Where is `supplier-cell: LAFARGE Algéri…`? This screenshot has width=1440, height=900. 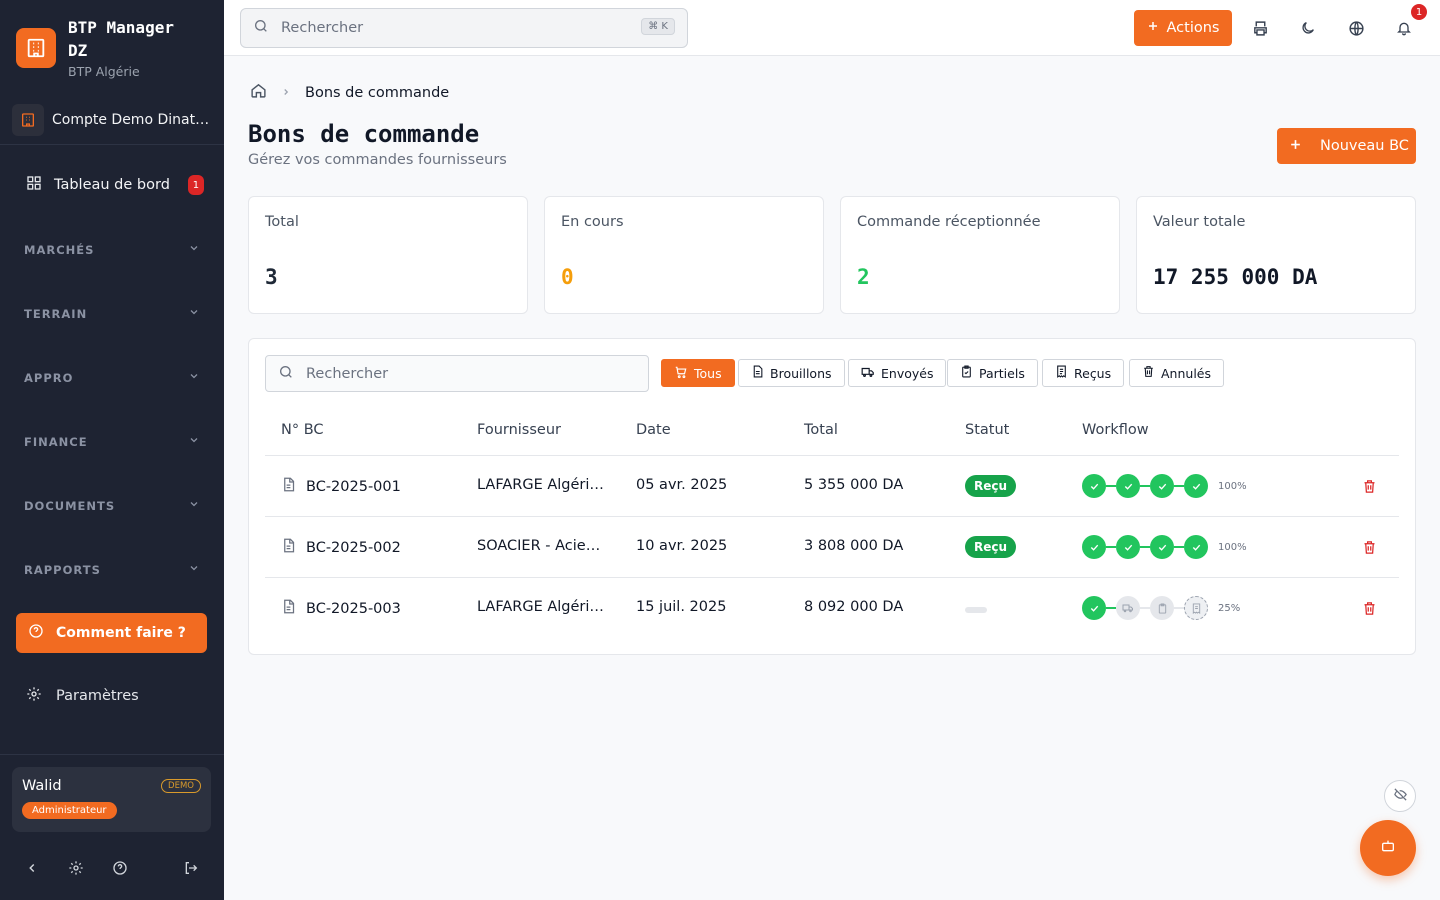 supplier-cell: LAFARGE Algéri… is located at coordinates (540, 607).